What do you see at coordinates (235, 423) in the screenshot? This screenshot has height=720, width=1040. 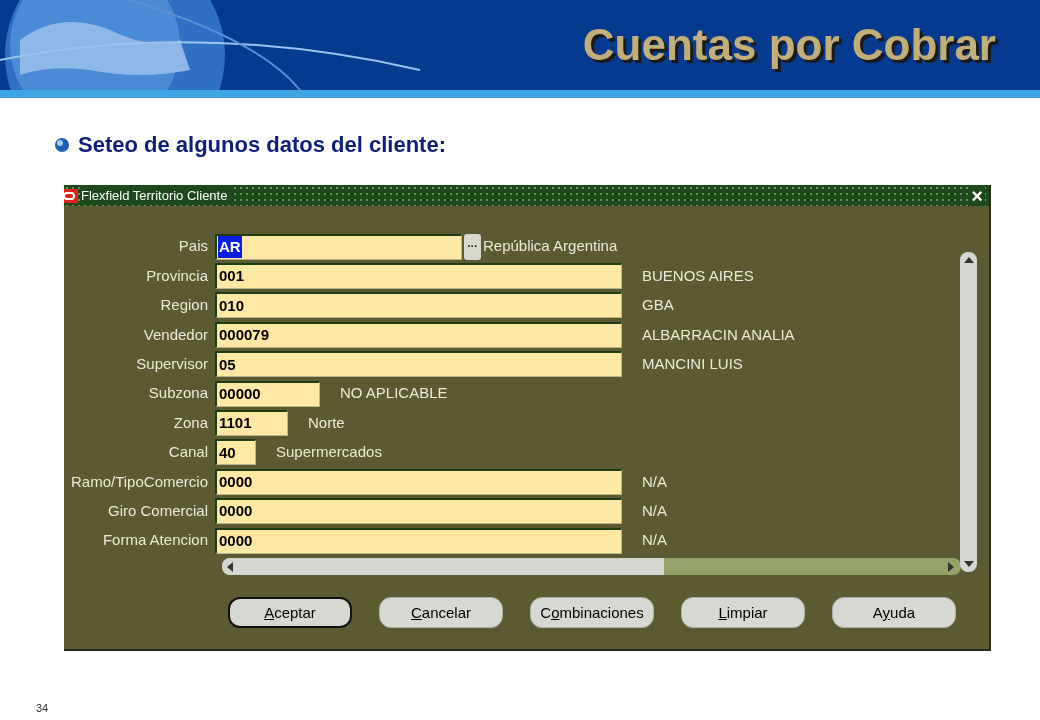 I see `field-value: 1101` at bounding box center [235, 423].